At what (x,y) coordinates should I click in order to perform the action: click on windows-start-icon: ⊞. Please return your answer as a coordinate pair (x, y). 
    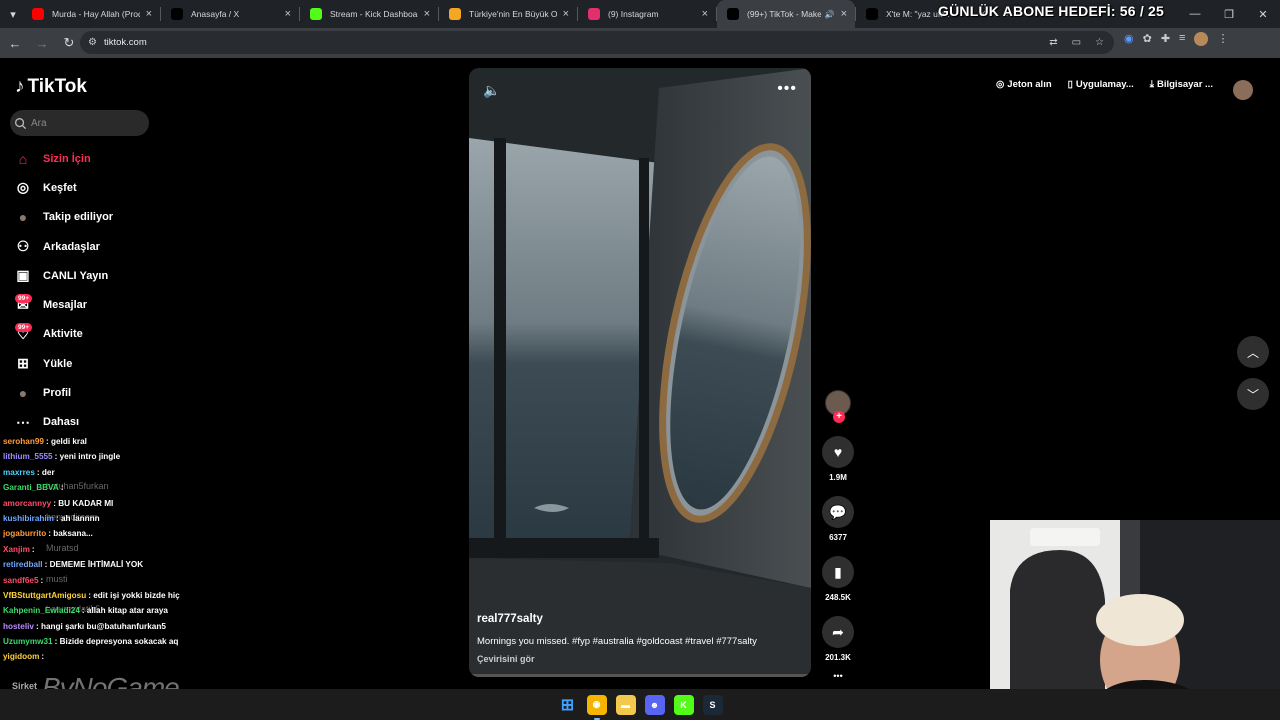
    Looking at the image, I should click on (568, 705).